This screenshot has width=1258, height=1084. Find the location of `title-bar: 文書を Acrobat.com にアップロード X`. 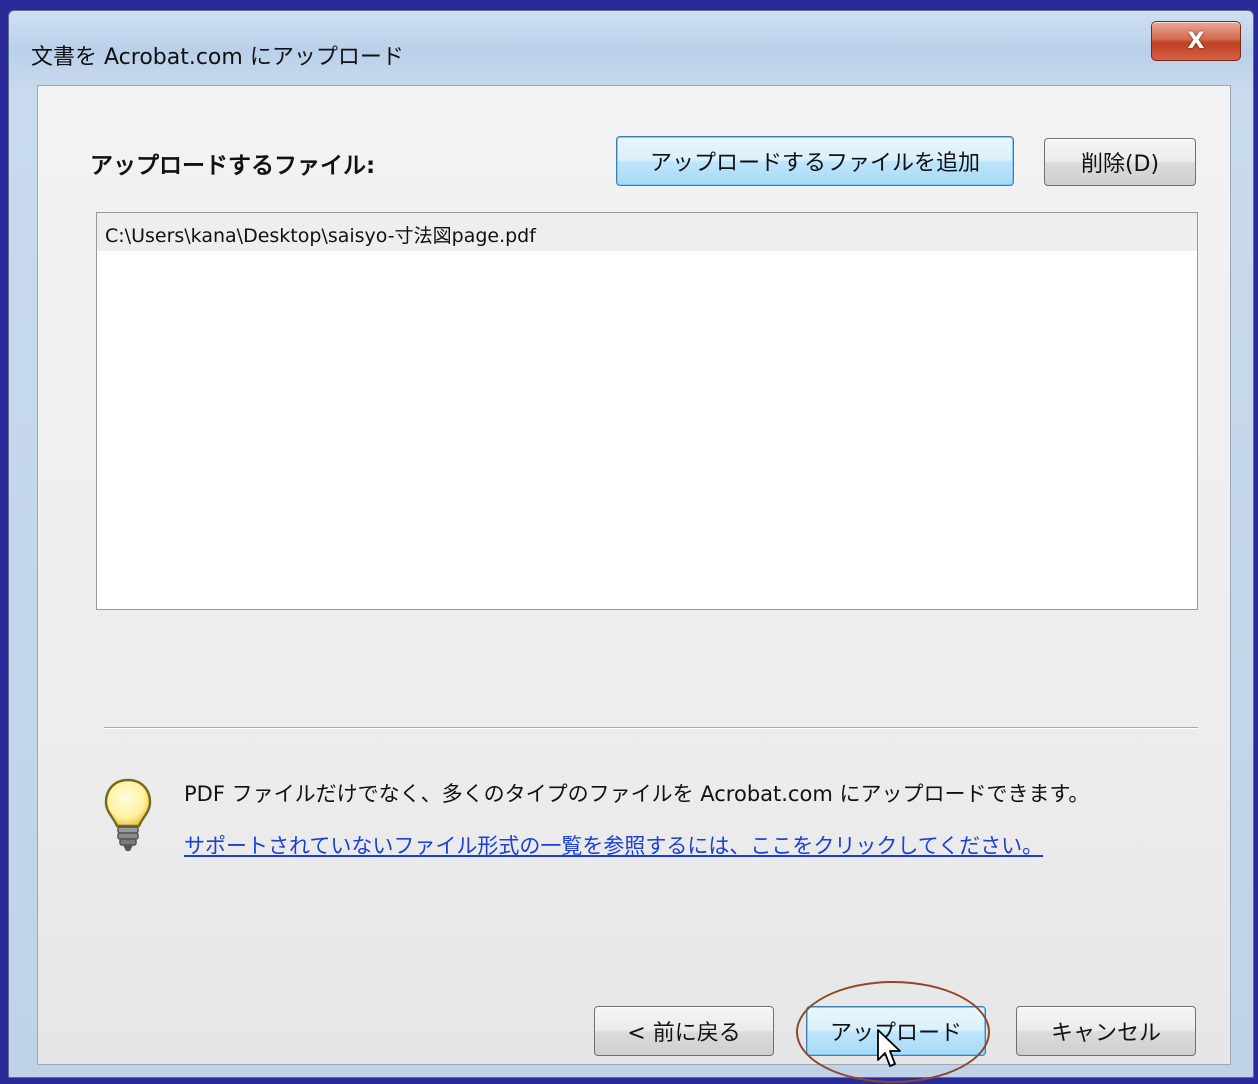

title-bar: 文書を Acrobat.com にアップロード X is located at coordinates (631, 46).